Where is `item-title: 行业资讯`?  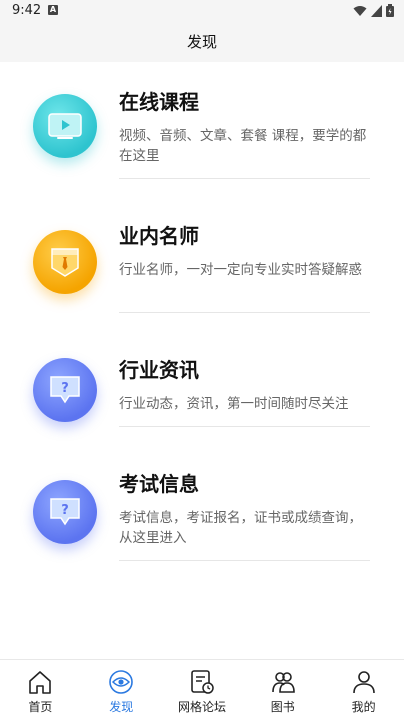
item-title: 行业资讯 is located at coordinates (159, 370).